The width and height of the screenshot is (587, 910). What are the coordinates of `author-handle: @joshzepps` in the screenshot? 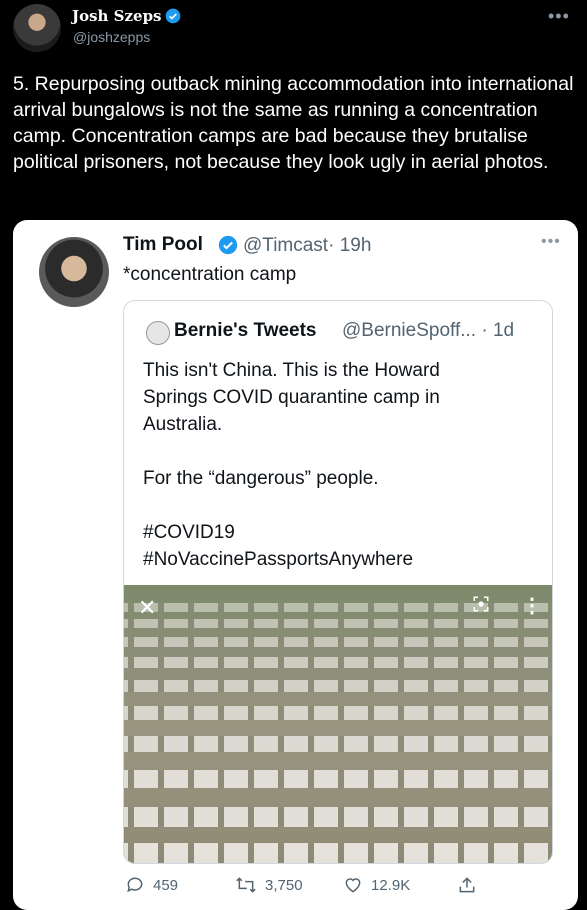 It's located at (111, 37).